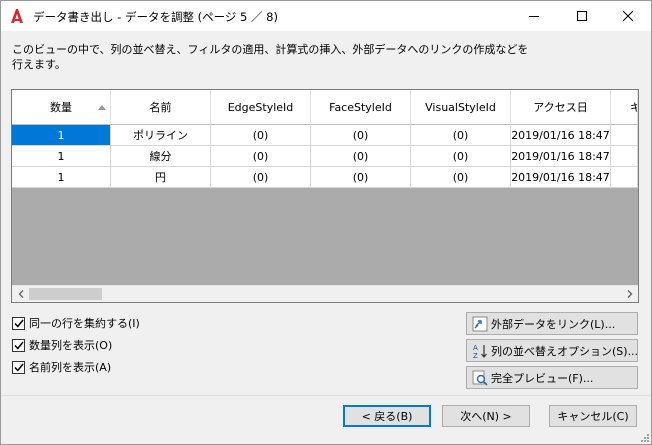 The height and width of the screenshot is (445, 652). I want to click on maximize-button, so click(582, 16).